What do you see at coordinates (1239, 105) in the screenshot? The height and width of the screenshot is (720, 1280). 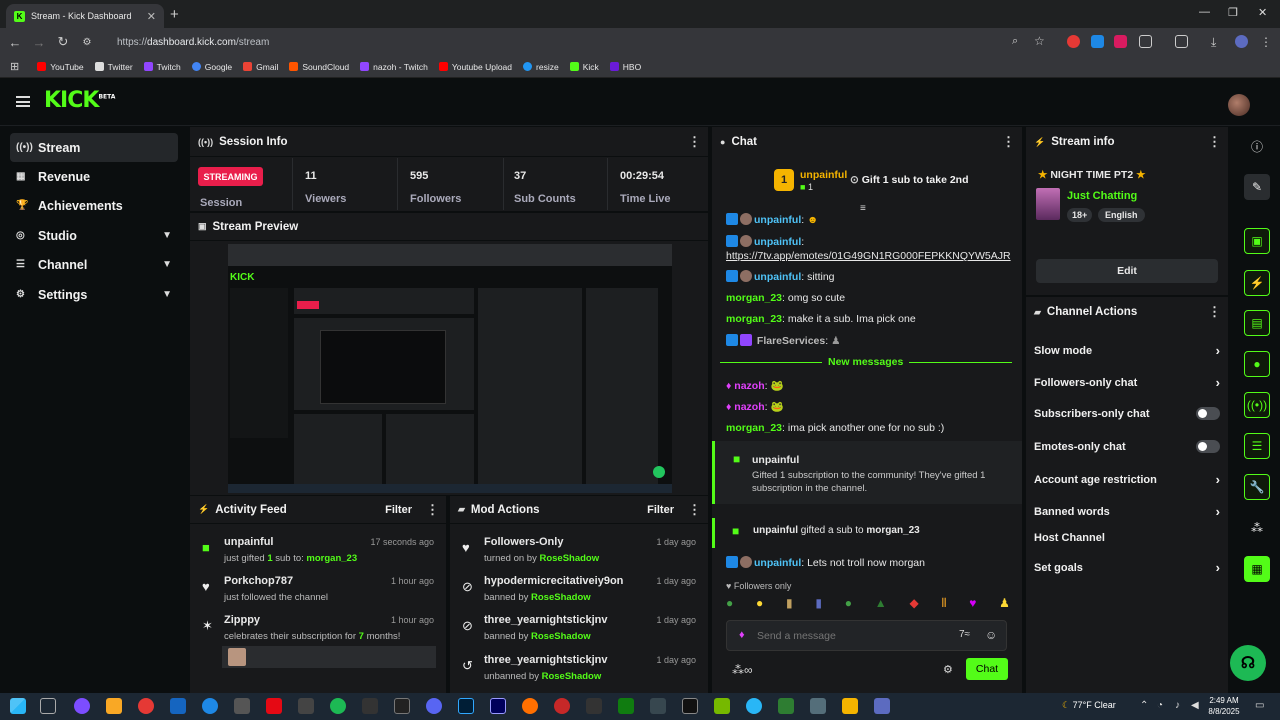 I see `user-avatar` at bounding box center [1239, 105].